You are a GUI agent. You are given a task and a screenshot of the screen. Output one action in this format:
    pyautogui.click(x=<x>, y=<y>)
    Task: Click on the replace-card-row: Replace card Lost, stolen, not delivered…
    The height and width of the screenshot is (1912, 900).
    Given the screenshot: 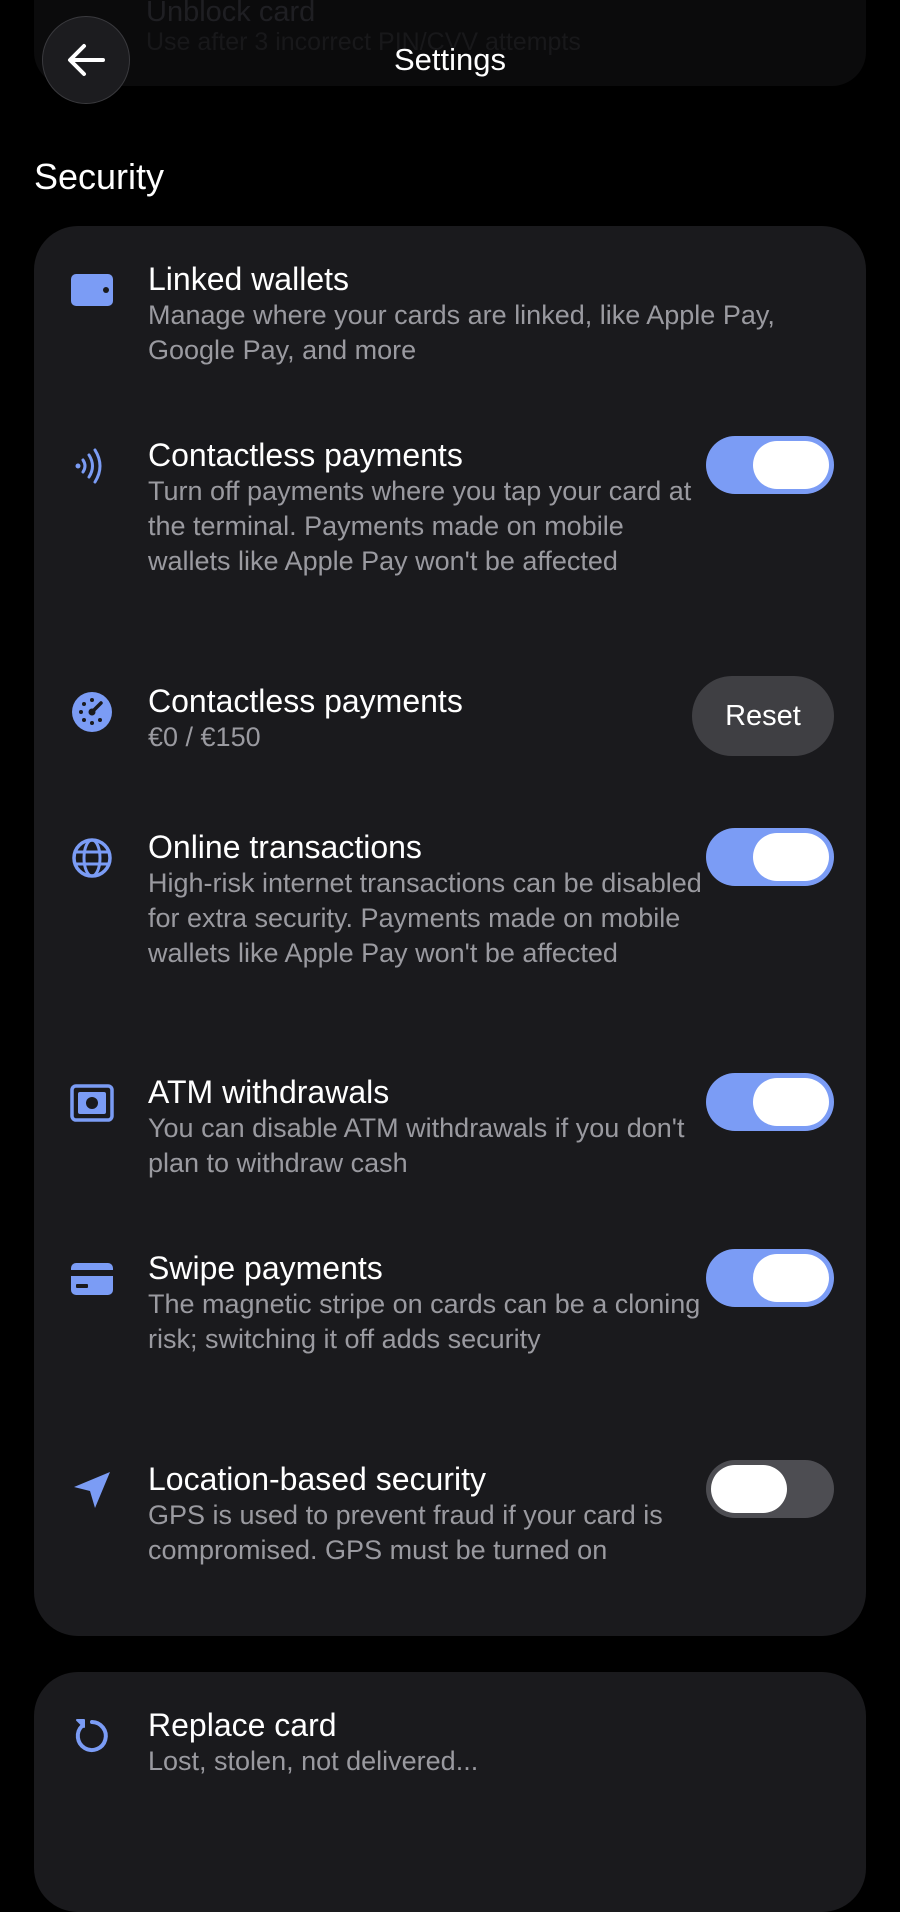 What is the action you would take?
    pyautogui.click(x=450, y=1761)
    